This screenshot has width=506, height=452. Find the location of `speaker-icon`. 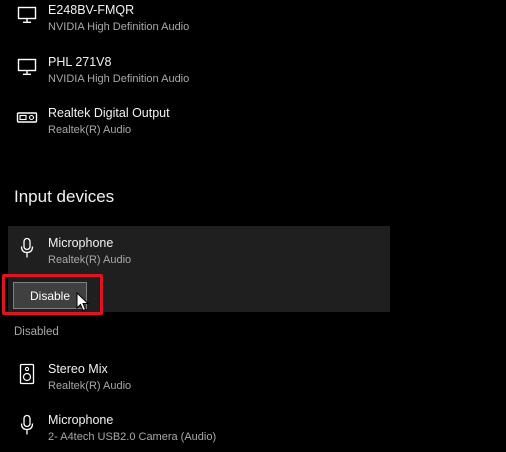

speaker-icon is located at coordinates (27, 374).